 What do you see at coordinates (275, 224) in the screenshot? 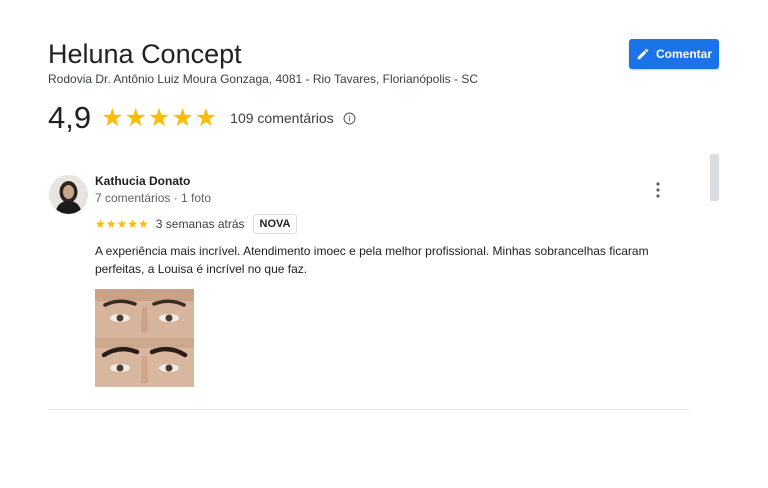
I see `new-badge: NOVA` at bounding box center [275, 224].